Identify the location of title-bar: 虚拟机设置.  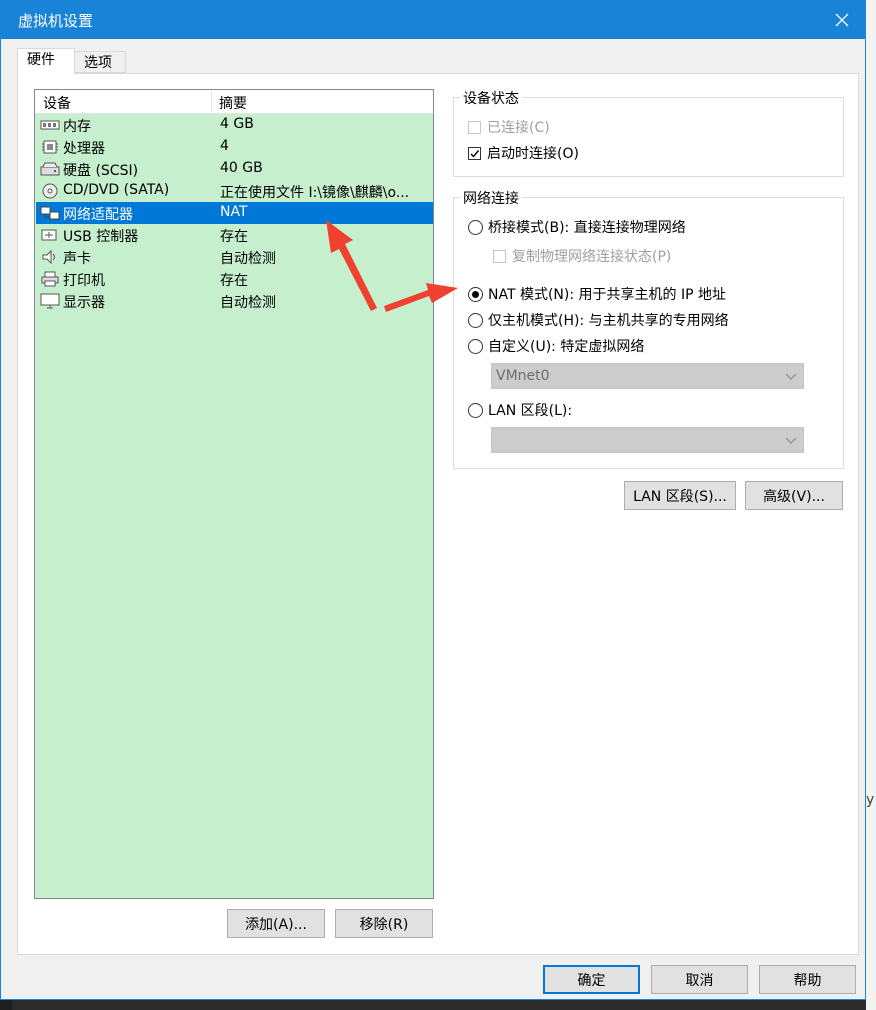
(433, 20).